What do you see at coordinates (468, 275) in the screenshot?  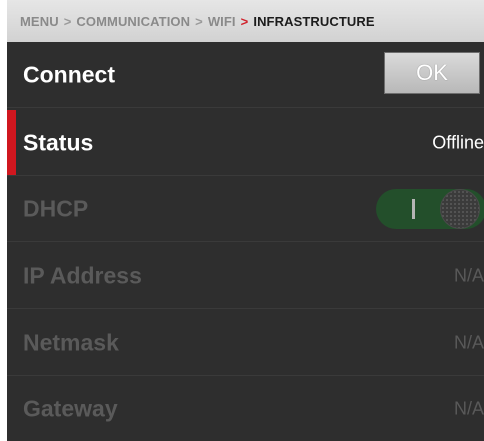 I see `ip-address-value: N/A` at bounding box center [468, 275].